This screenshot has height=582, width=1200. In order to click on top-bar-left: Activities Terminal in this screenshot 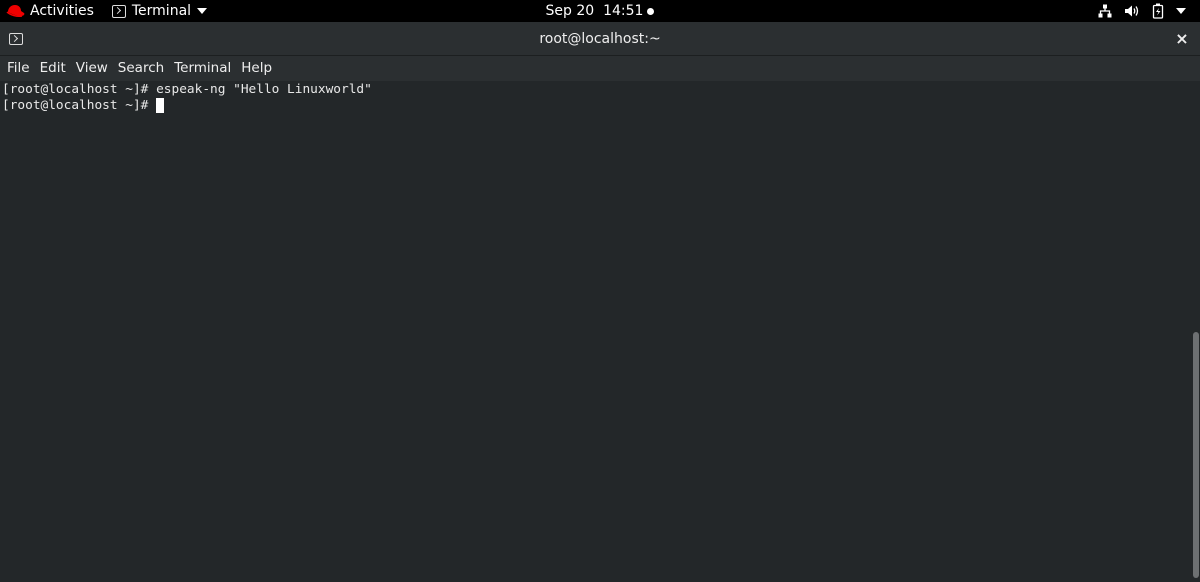, I will do `click(106, 11)`.